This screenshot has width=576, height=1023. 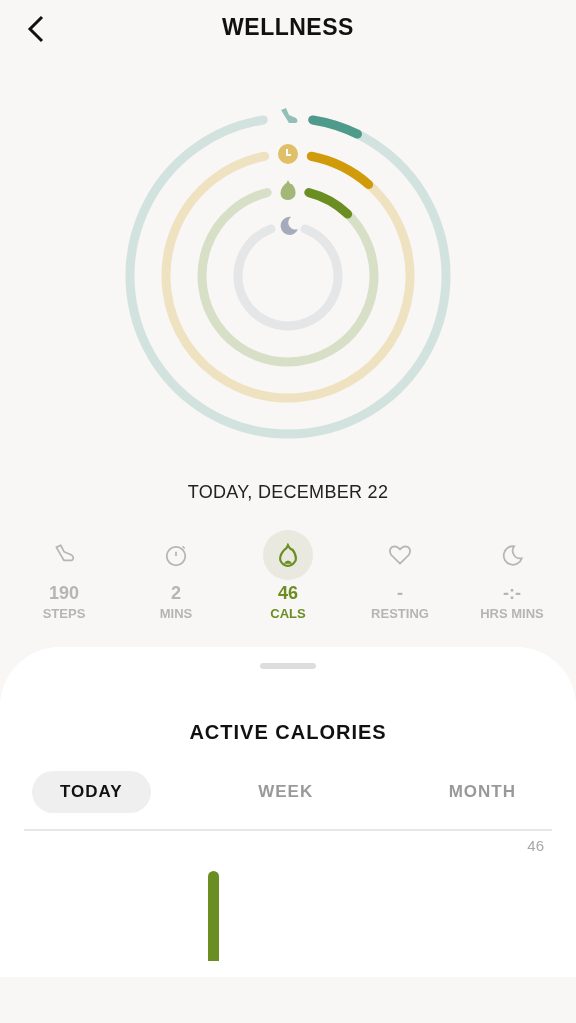 I want to click on moon-icon, so click(x=512, y=555).